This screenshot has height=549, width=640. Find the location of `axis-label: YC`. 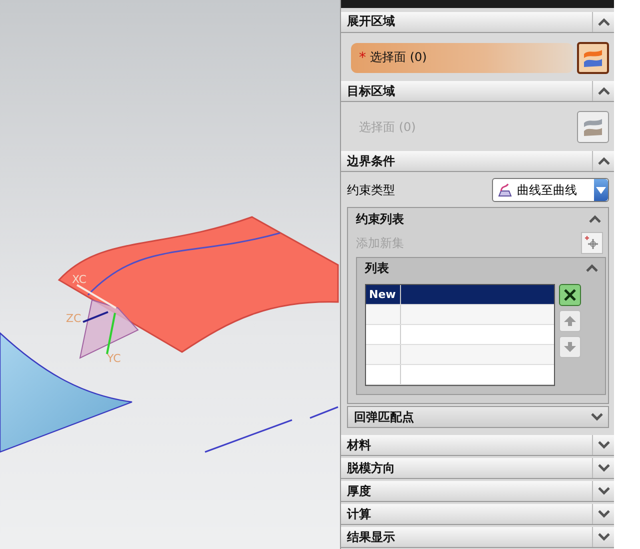

axis-label: YC is located at coordinates (114, 358).